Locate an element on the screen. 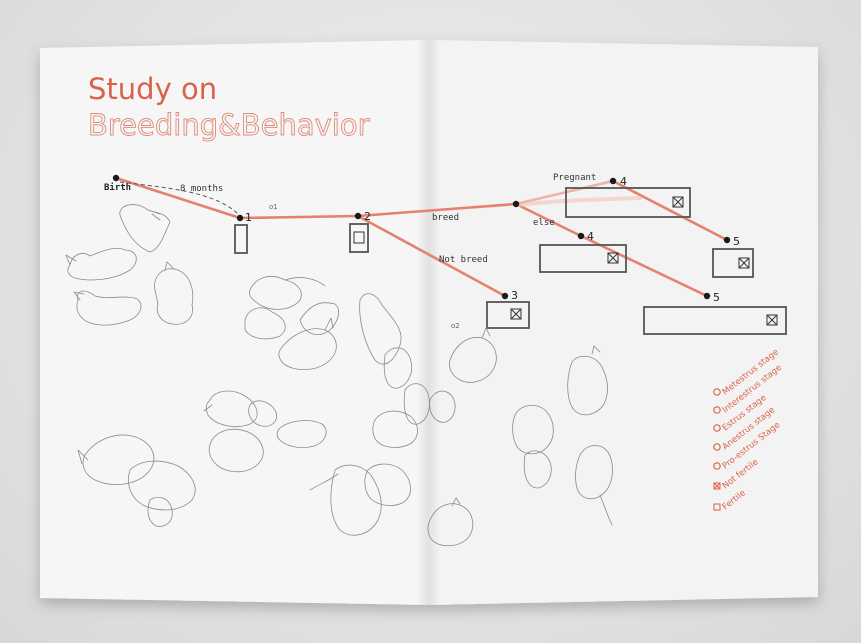 This screenshot has width=861, height=643. title-line-2: Breeding&Behavior is located at coordinates (229, 125).